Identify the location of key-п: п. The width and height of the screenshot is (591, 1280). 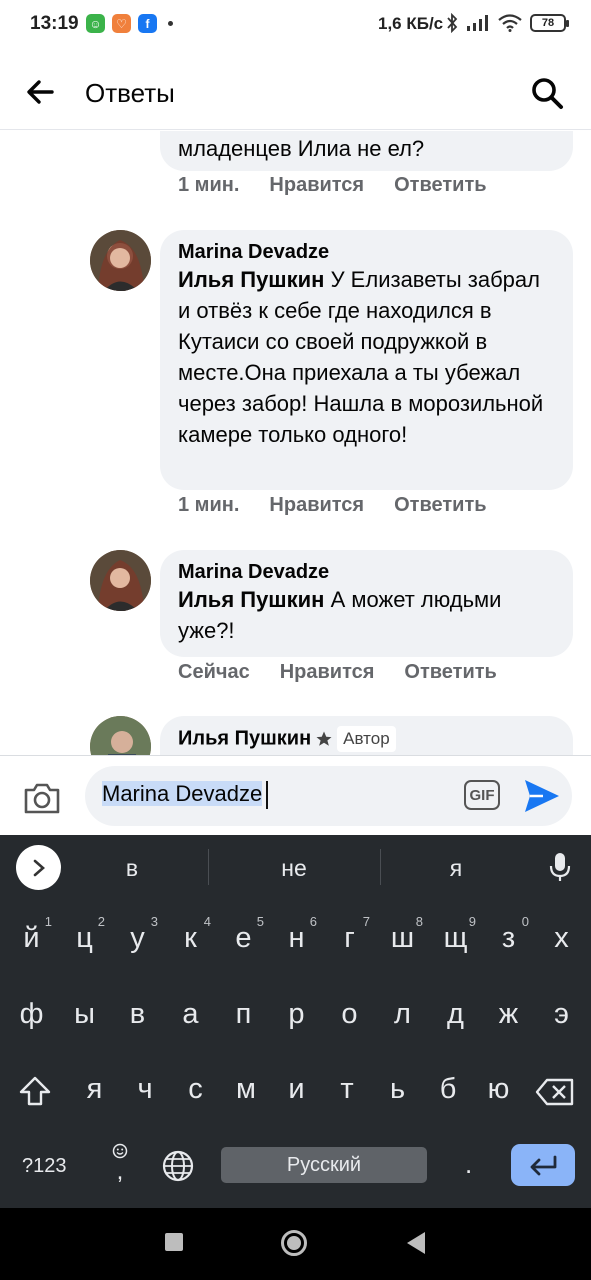
(243, 1014).